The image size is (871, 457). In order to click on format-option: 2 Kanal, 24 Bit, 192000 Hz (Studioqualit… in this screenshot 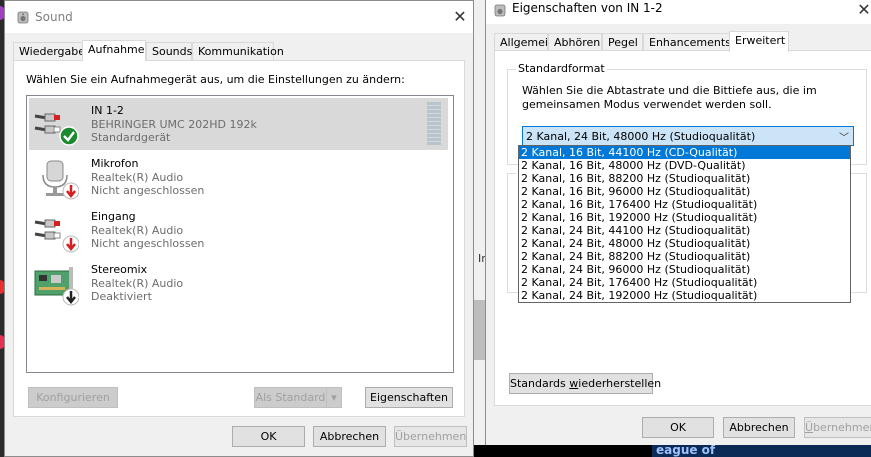, I will do `click(684, 295)`.